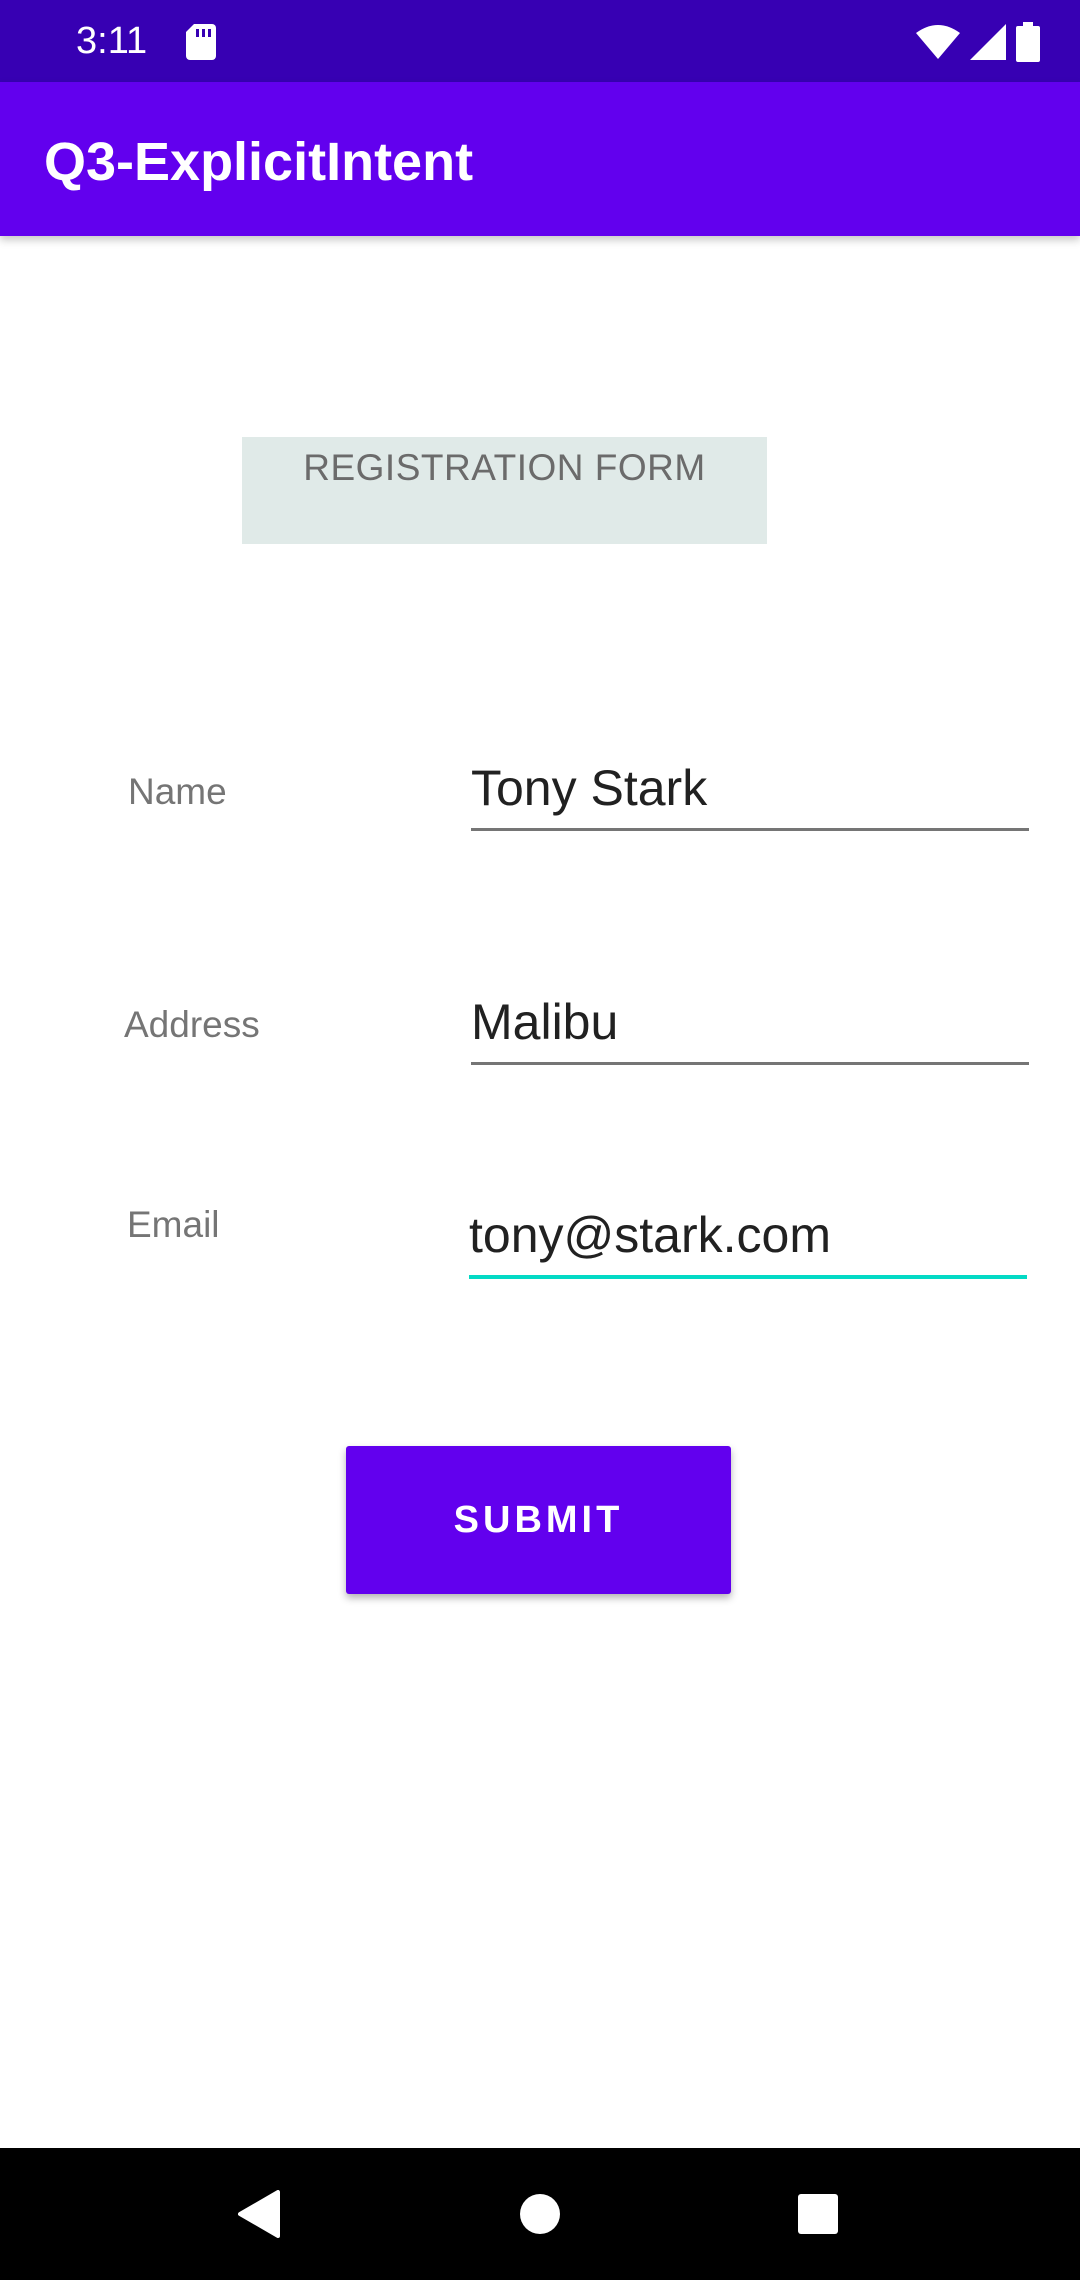 This screenshot has width=1080, height=2280. Describe the element at coordinates (540, 41) in the screenshot. I see `status-bar: 3:11` at that location.